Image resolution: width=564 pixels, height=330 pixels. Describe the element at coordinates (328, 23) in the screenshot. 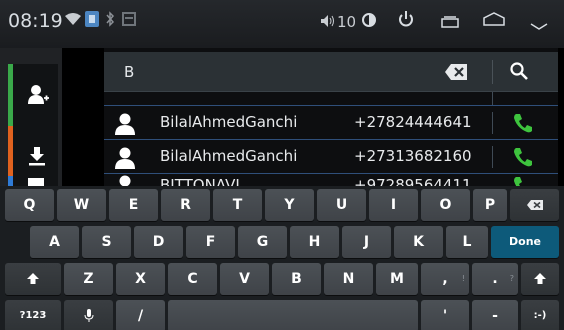

I see `volume-icon` at that location.